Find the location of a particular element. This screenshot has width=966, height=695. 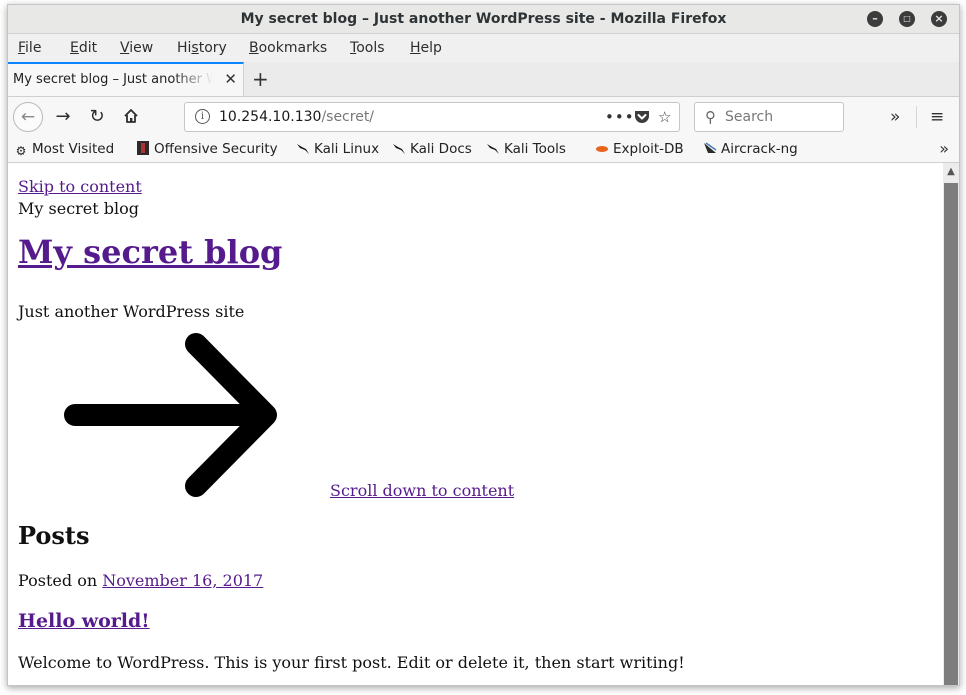

bookmarks-overflow-icon: » is located at coordinates (944, 149).